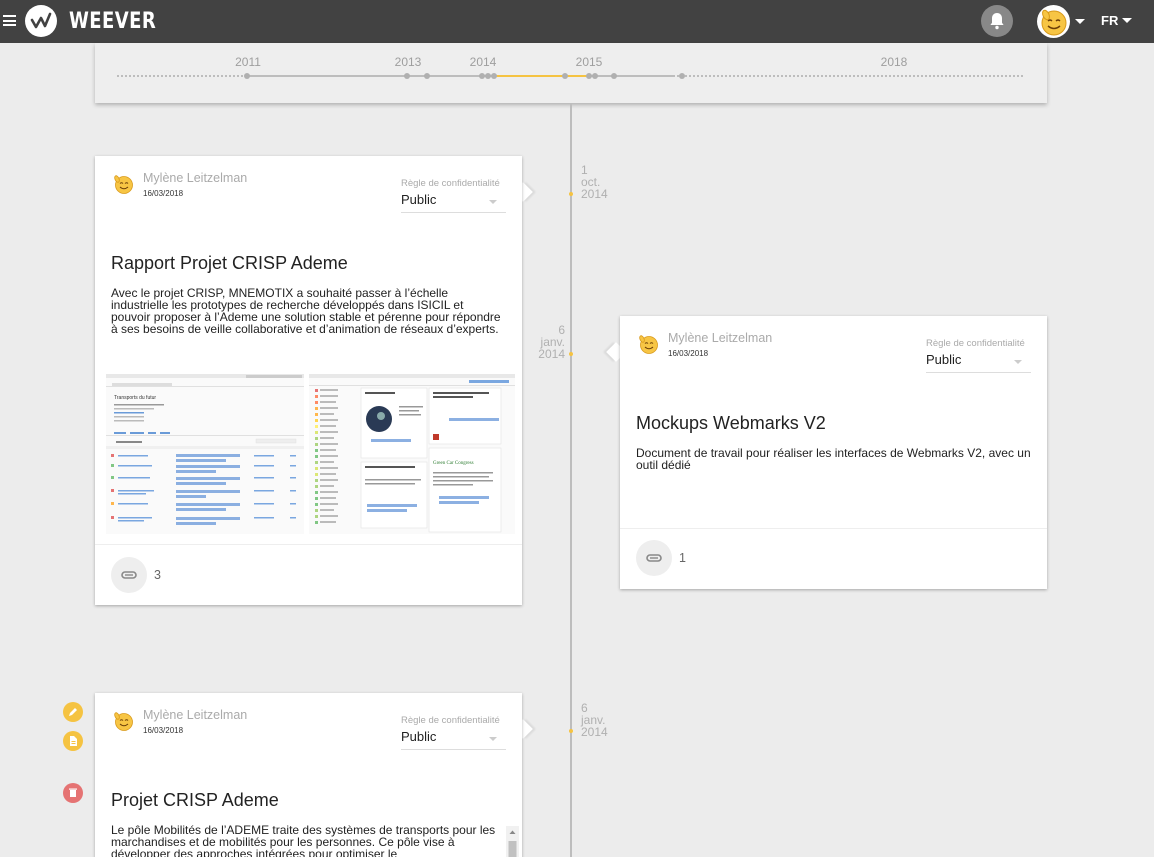 This screenshot has width=1154, height=857. Describe the element at coordinates (112, 21) in the screenshot. I see `brand-name: WEEVER` at that location.